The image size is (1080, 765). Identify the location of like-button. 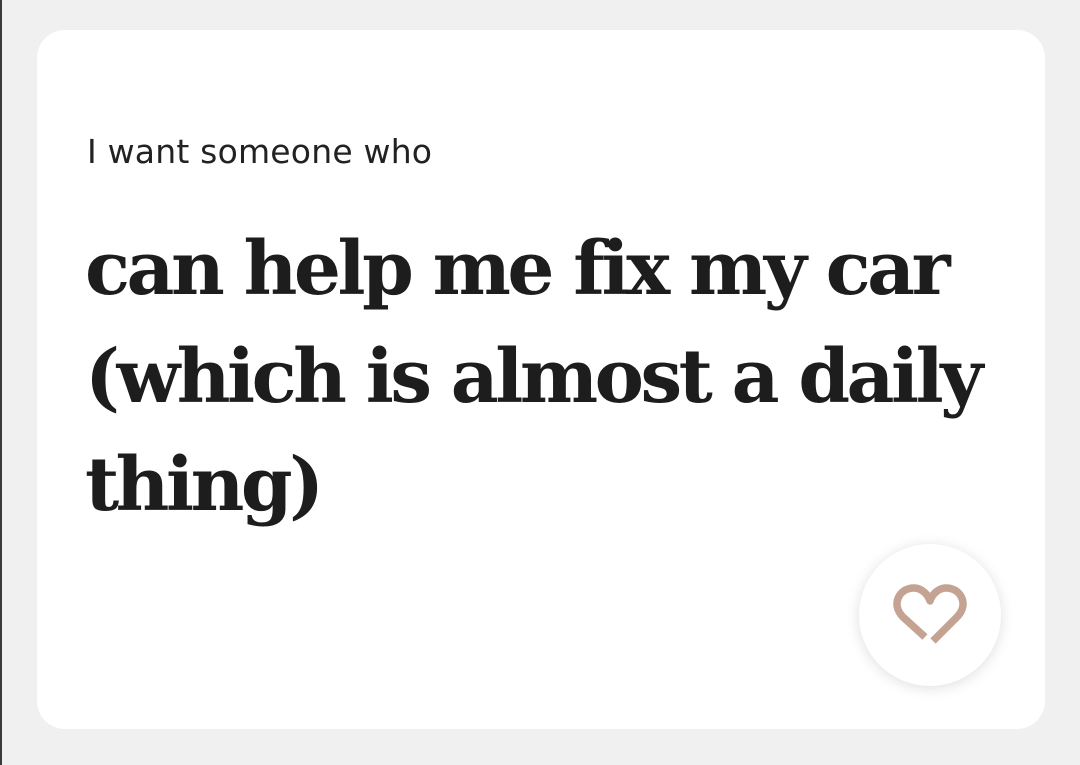
(930, 615).